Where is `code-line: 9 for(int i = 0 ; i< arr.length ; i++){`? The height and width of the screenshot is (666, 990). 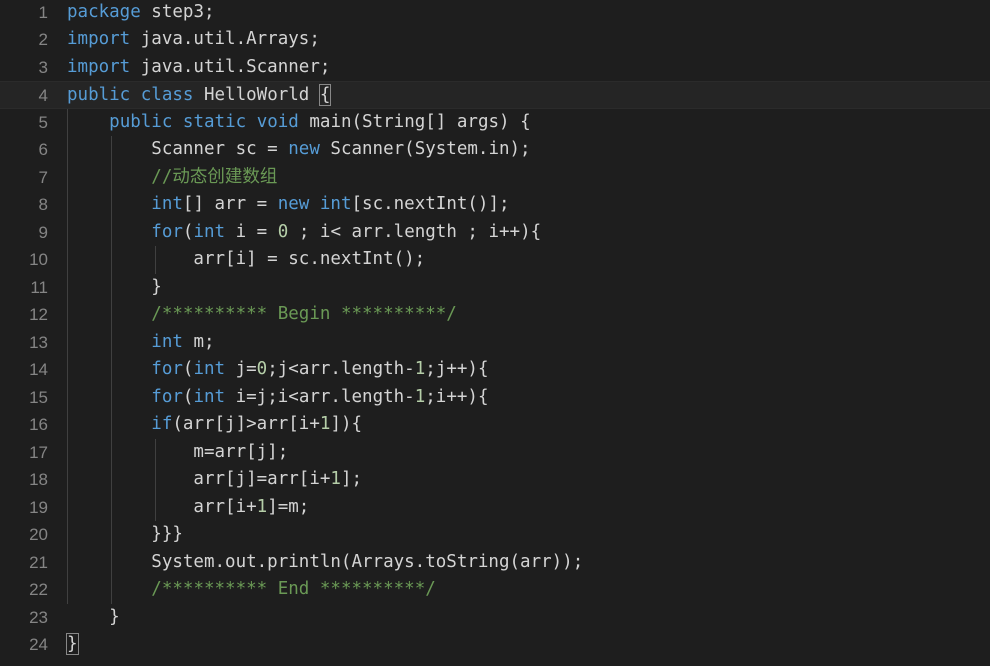
code-line: 9 for(int i = 0 ; i< arr.length ; i++){ is located at coordinates (495, 233).